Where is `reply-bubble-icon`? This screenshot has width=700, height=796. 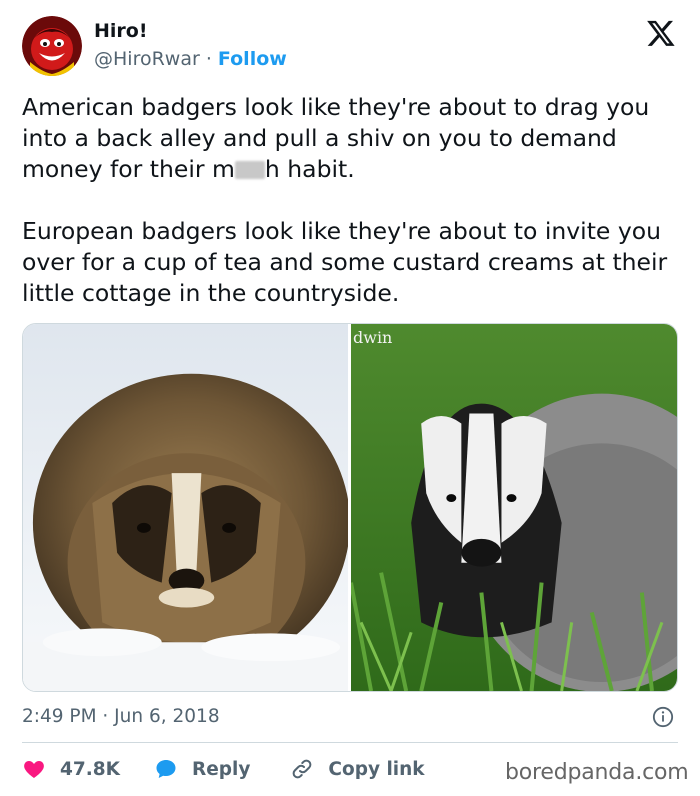
reply-bubble-icon is located at coordinates (166, 769).